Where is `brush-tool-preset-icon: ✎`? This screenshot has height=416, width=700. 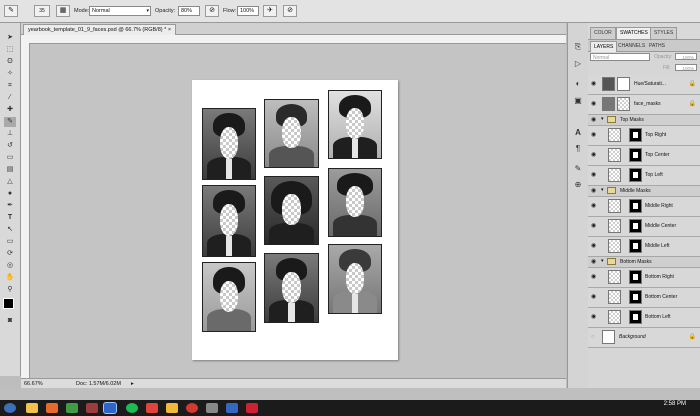
brush-tool-preset-icon: ✎ is located at coordinates (11, 11).